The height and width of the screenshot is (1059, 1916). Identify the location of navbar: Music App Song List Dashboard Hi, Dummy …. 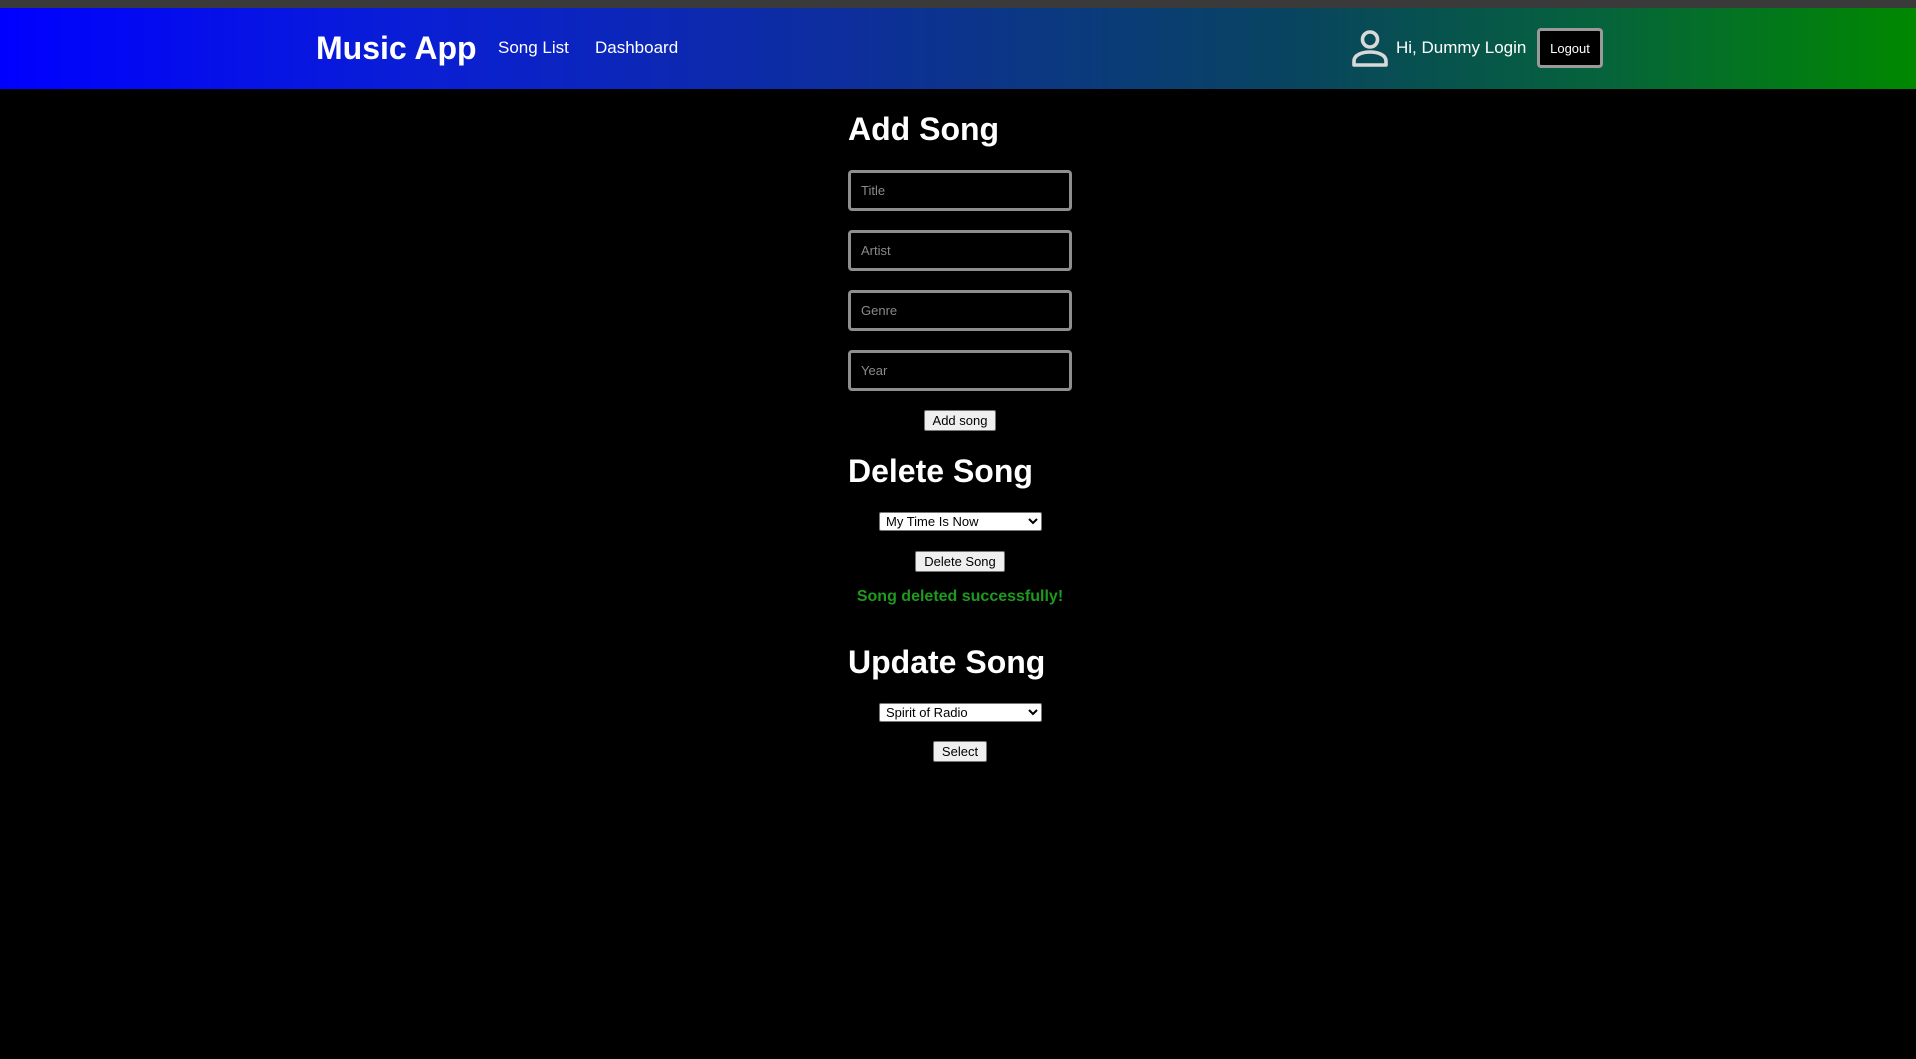
(958, 48).